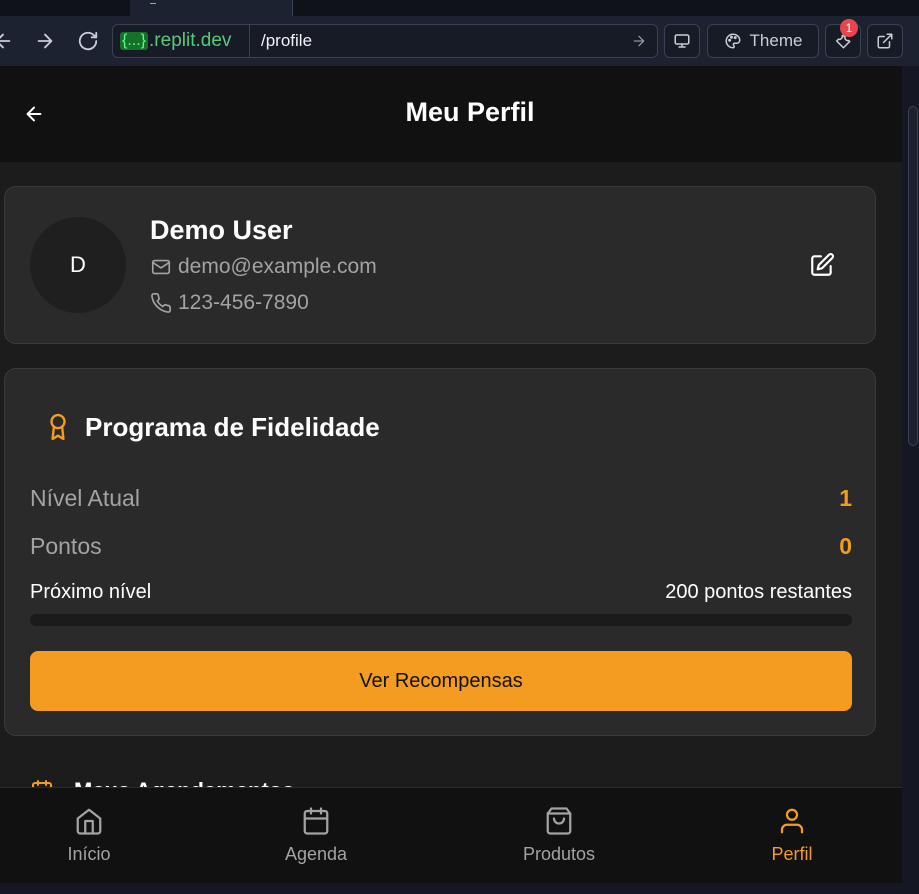 The height and width of the screenshot is (894, 919). What do you see at coordinates (58, 427) in the screenshot?
I see `award-icon` at bounding box center [58, 427].